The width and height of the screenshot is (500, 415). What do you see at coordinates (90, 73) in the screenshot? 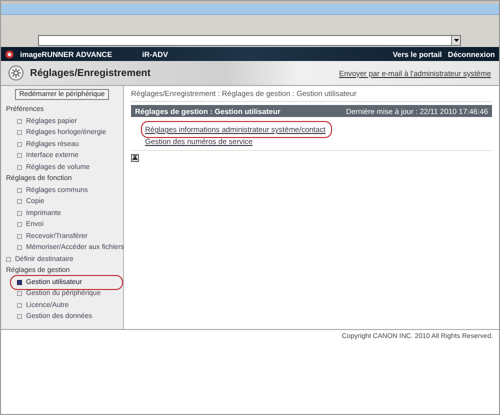
I see `page-title: Réglages/Enregistrement` at bounding box center [90, 73].